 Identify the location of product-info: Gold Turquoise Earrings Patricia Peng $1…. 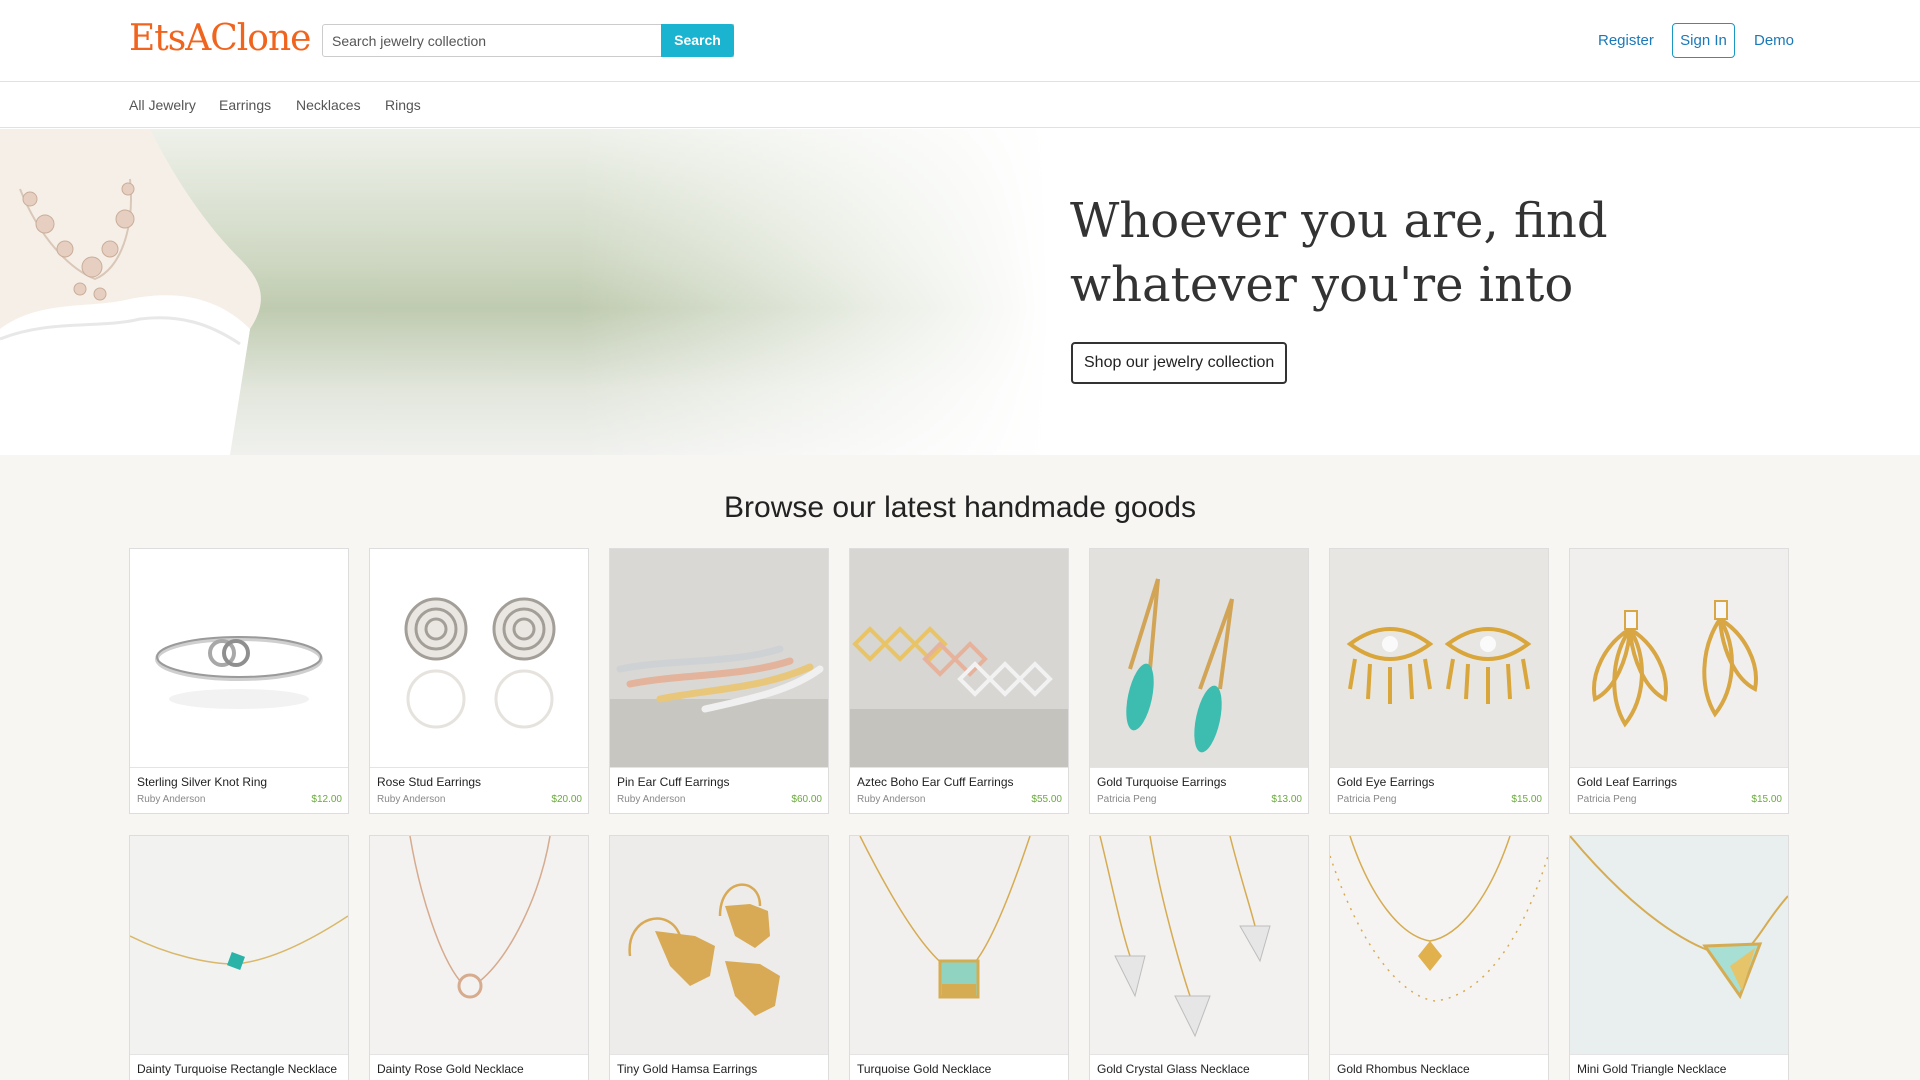
(1199, 790).